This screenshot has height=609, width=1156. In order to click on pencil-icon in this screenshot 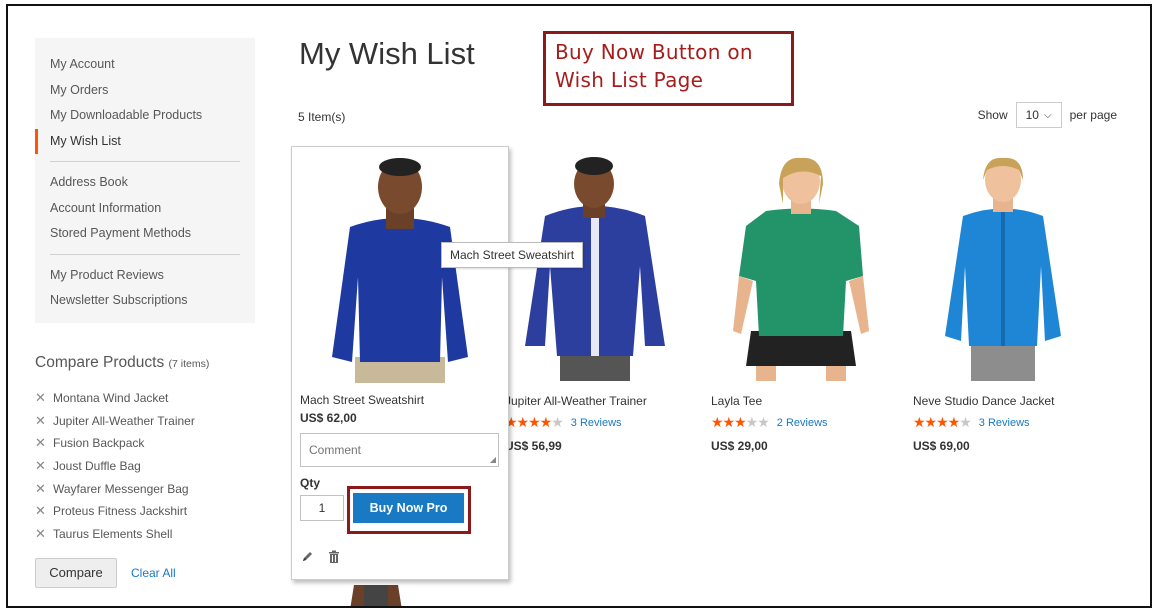, I will do `click(308, 556)`.